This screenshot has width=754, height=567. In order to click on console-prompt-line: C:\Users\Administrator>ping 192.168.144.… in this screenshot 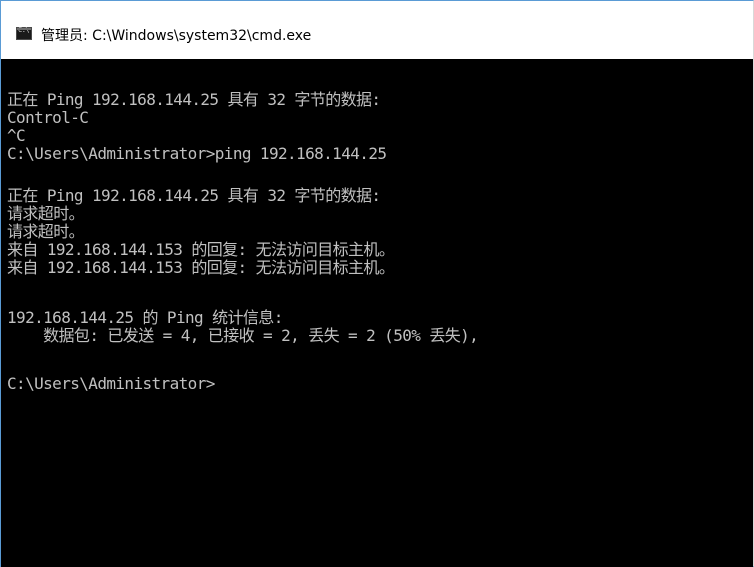, I will do `click(197, 153)`.